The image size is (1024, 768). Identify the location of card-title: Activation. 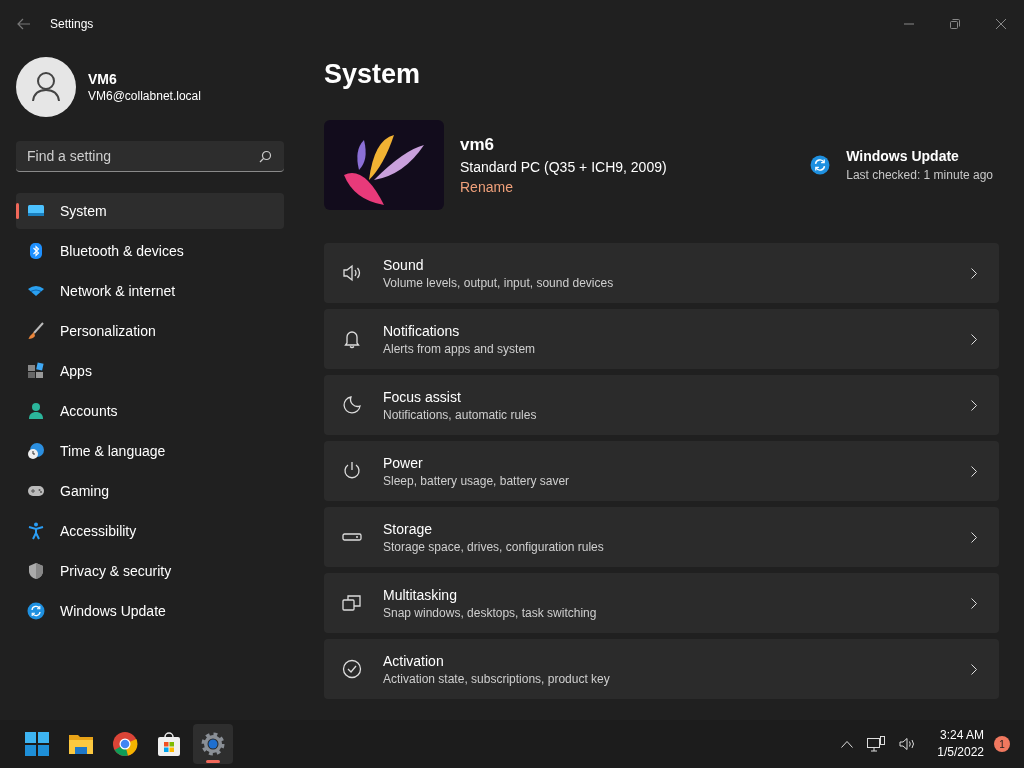
(414, 660).